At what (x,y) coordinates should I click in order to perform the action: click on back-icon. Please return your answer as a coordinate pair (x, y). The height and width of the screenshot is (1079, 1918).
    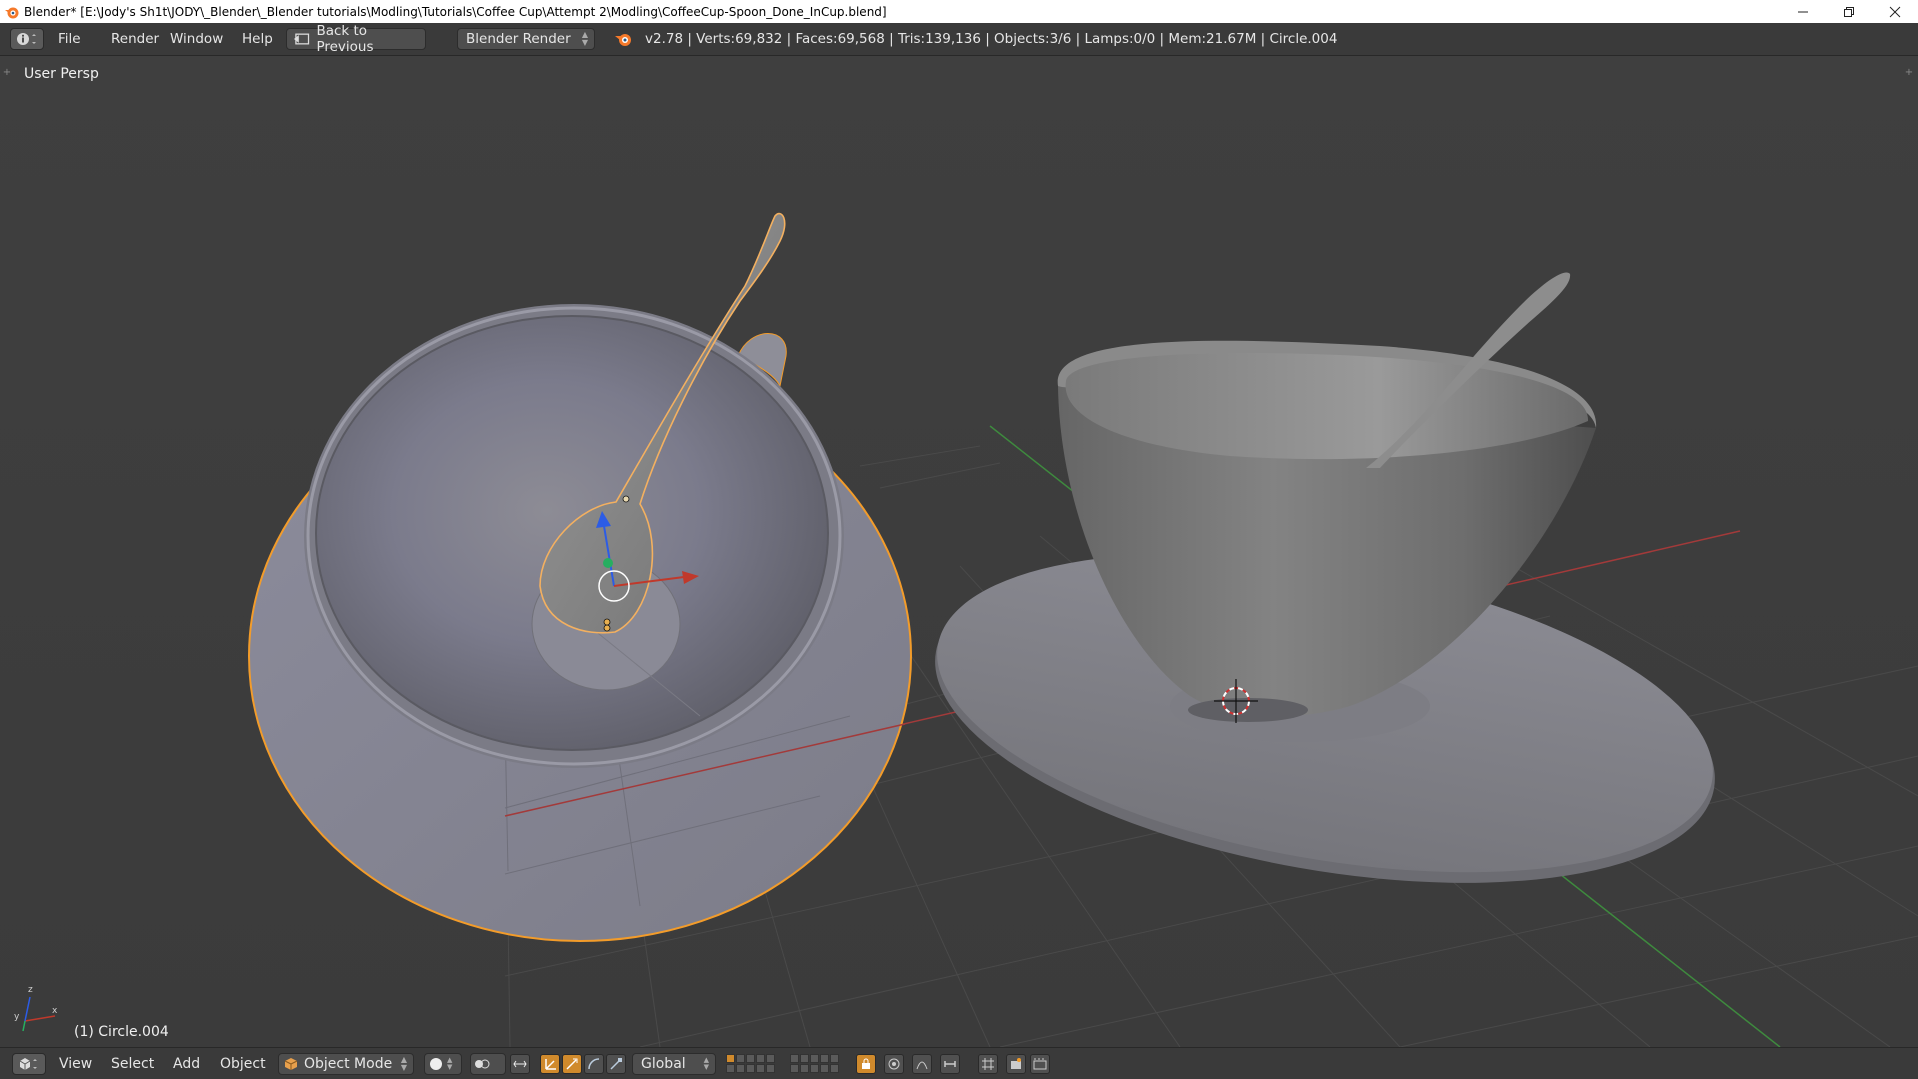
    Looking at the image, I should click on (301, 39).